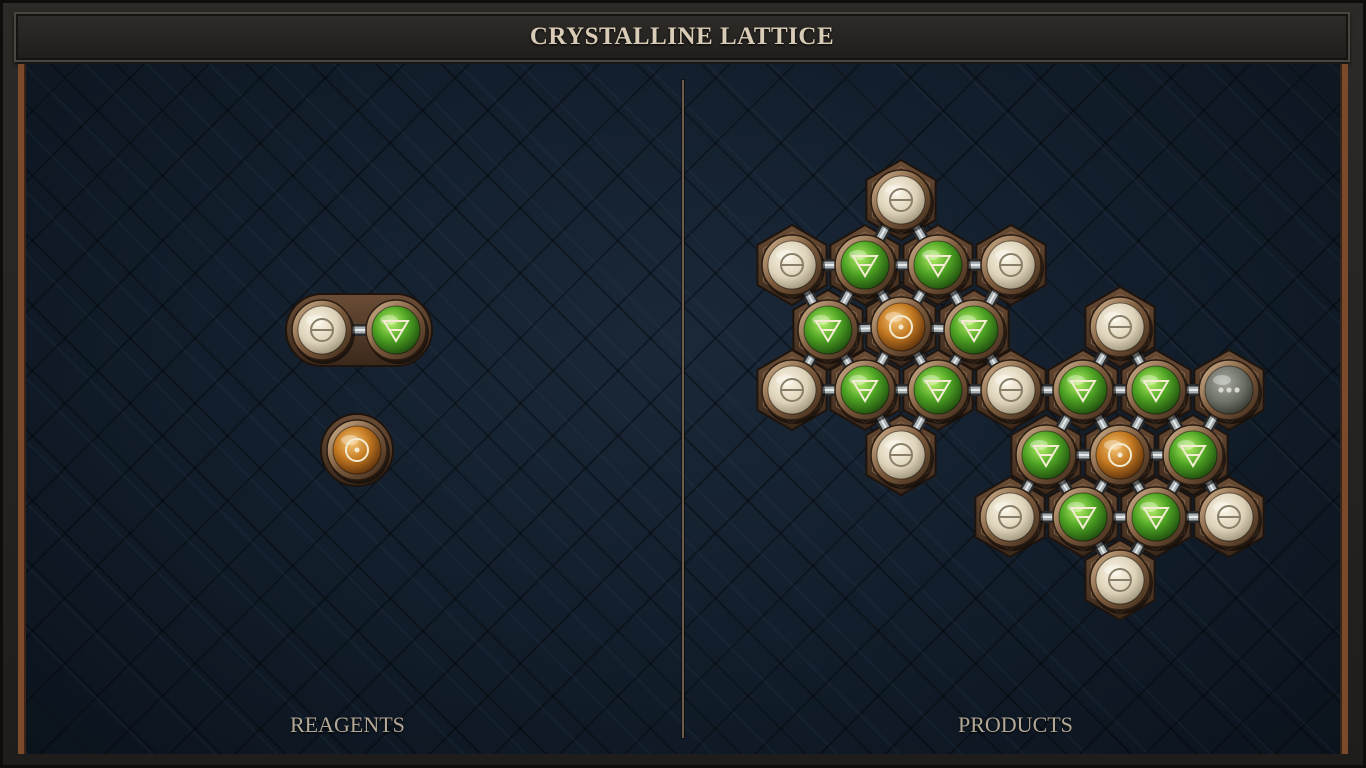 Image resolution: width=1366 pixels, height=768 pixels. I want to click on products-label: PRODUCTS, so click(1015, 724).